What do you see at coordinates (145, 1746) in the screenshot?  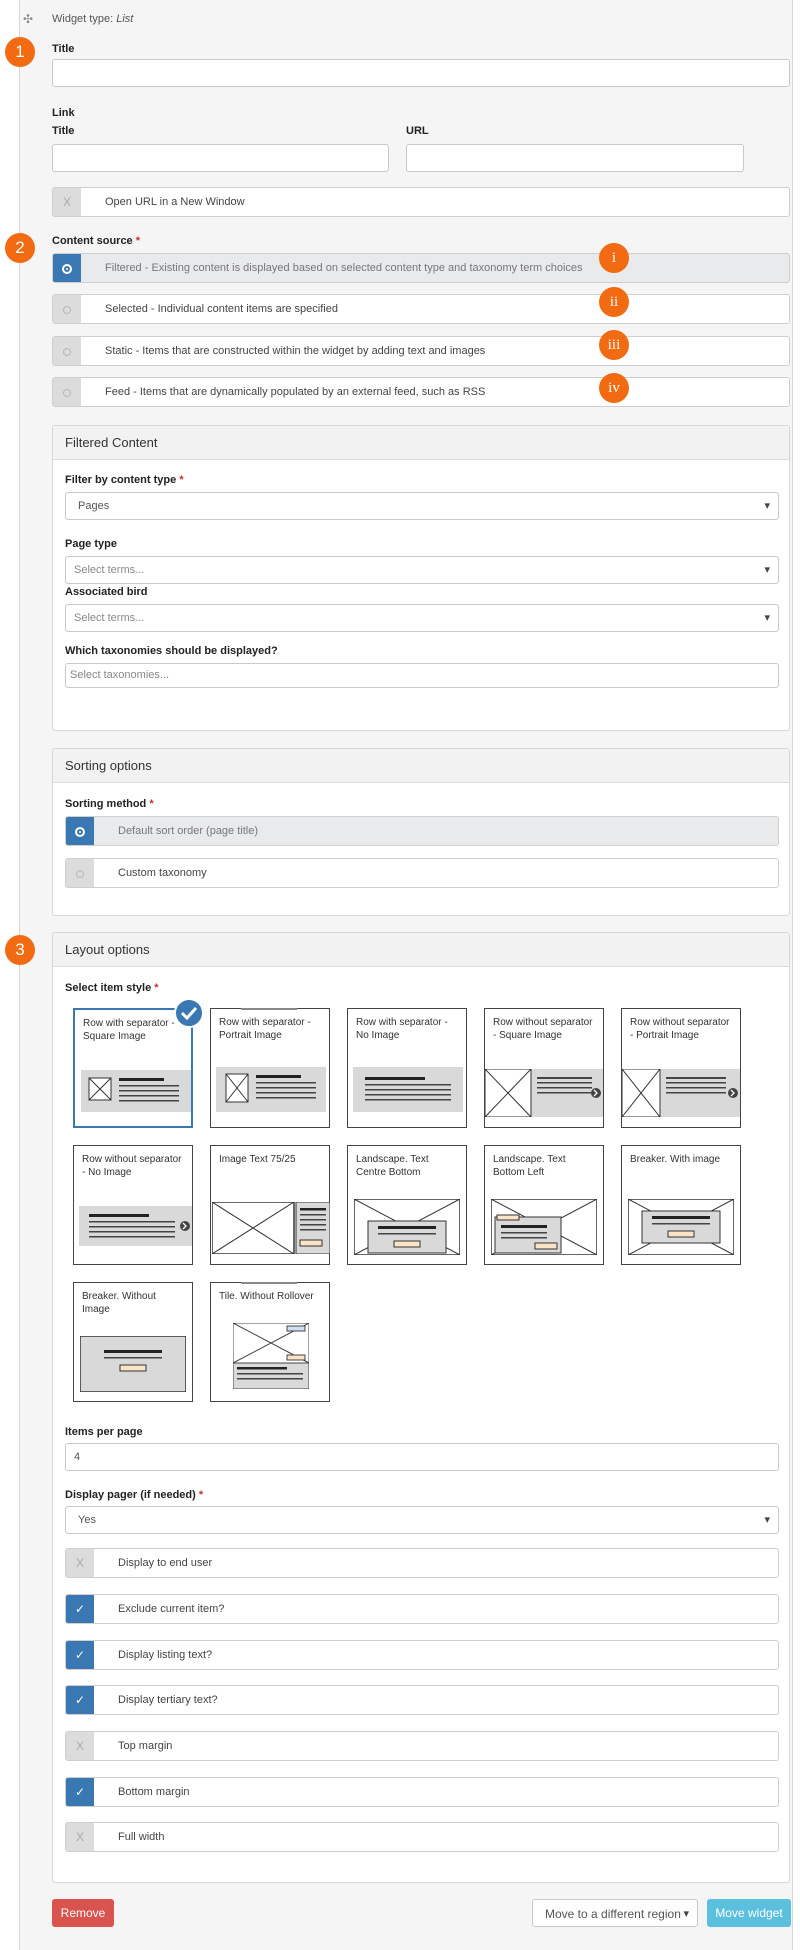 I see `checkbox-label: Top margin` at bounding box center [145, 1746].